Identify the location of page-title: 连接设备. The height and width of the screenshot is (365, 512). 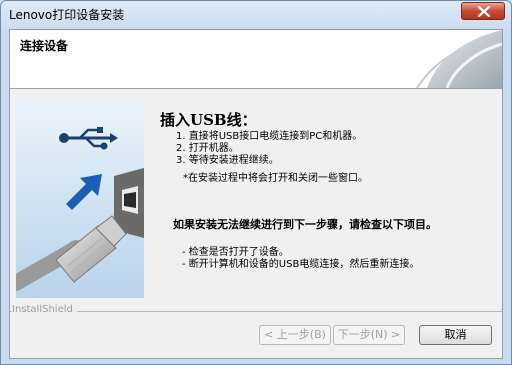
(44, 46).